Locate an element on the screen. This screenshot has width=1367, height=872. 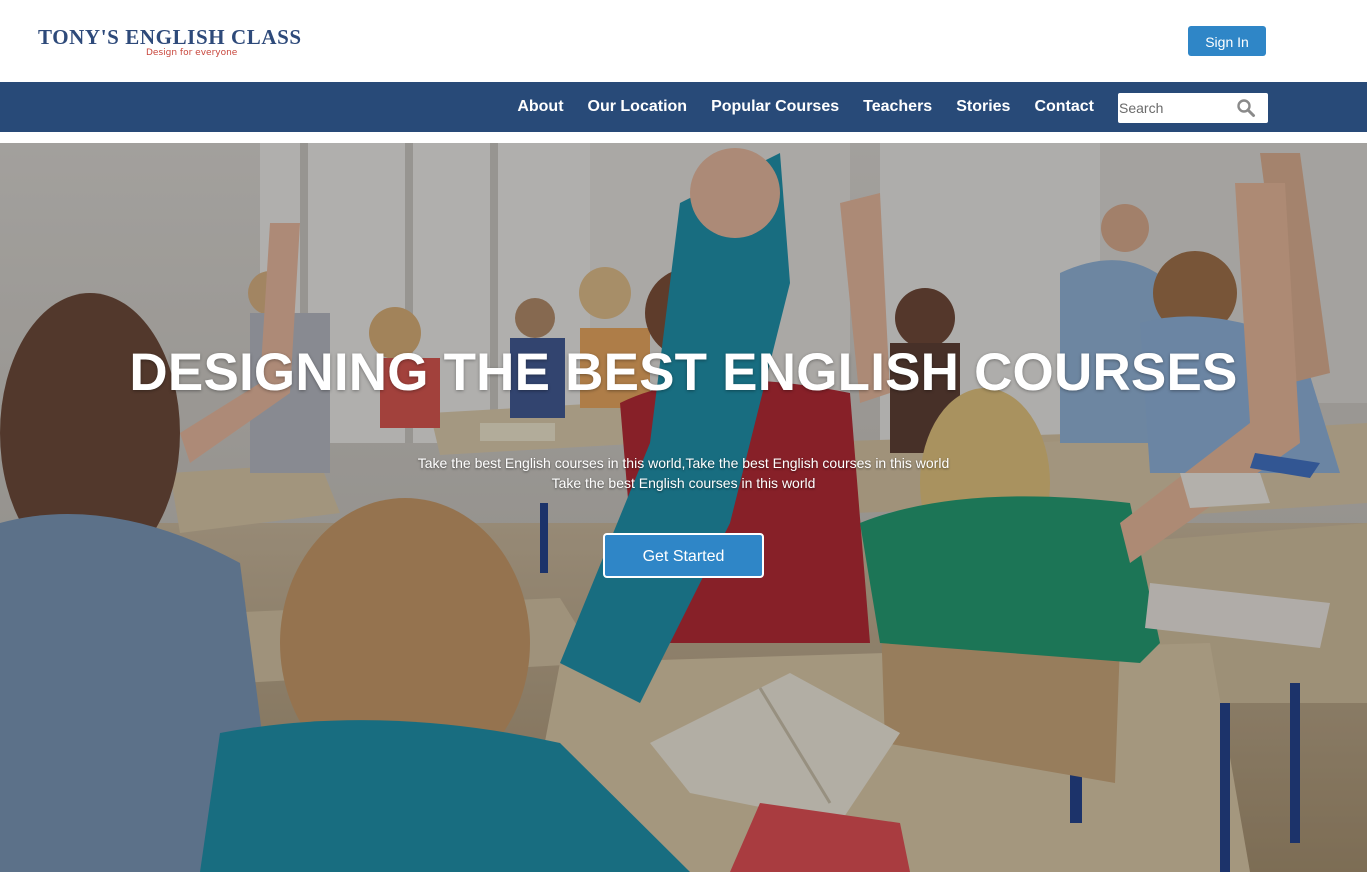
search-icon-glyph is located at coordinates (1246, 108).